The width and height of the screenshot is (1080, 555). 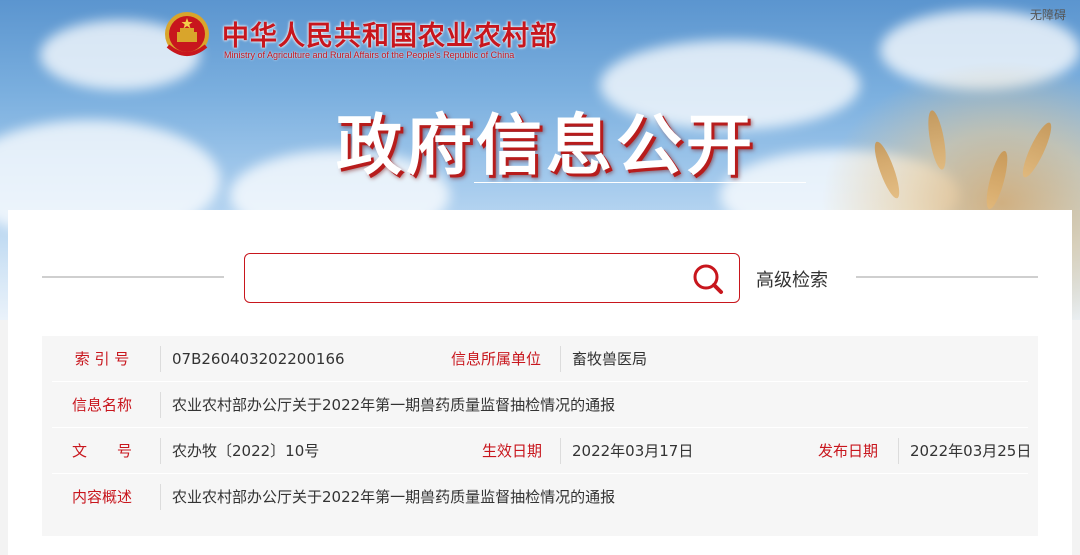 I want to click on national-emblem-icon, so click(x=187, y=35).